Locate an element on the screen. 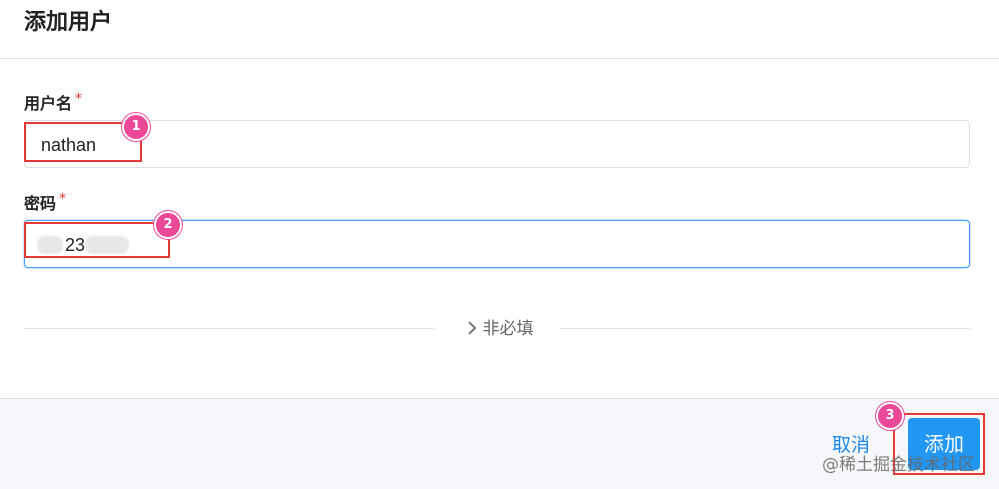 Image resolution: width=999 pixels, height=489 pixels. password-label: 密码 * is located at coordinates (45, 202).